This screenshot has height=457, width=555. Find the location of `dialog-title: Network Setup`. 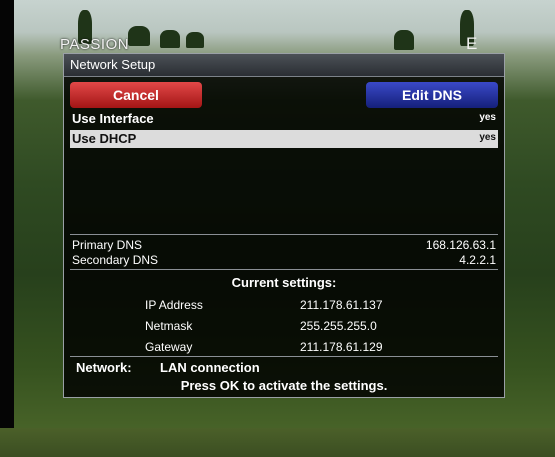

dialog-title: Network Setup is located at coordinates (113, 64).